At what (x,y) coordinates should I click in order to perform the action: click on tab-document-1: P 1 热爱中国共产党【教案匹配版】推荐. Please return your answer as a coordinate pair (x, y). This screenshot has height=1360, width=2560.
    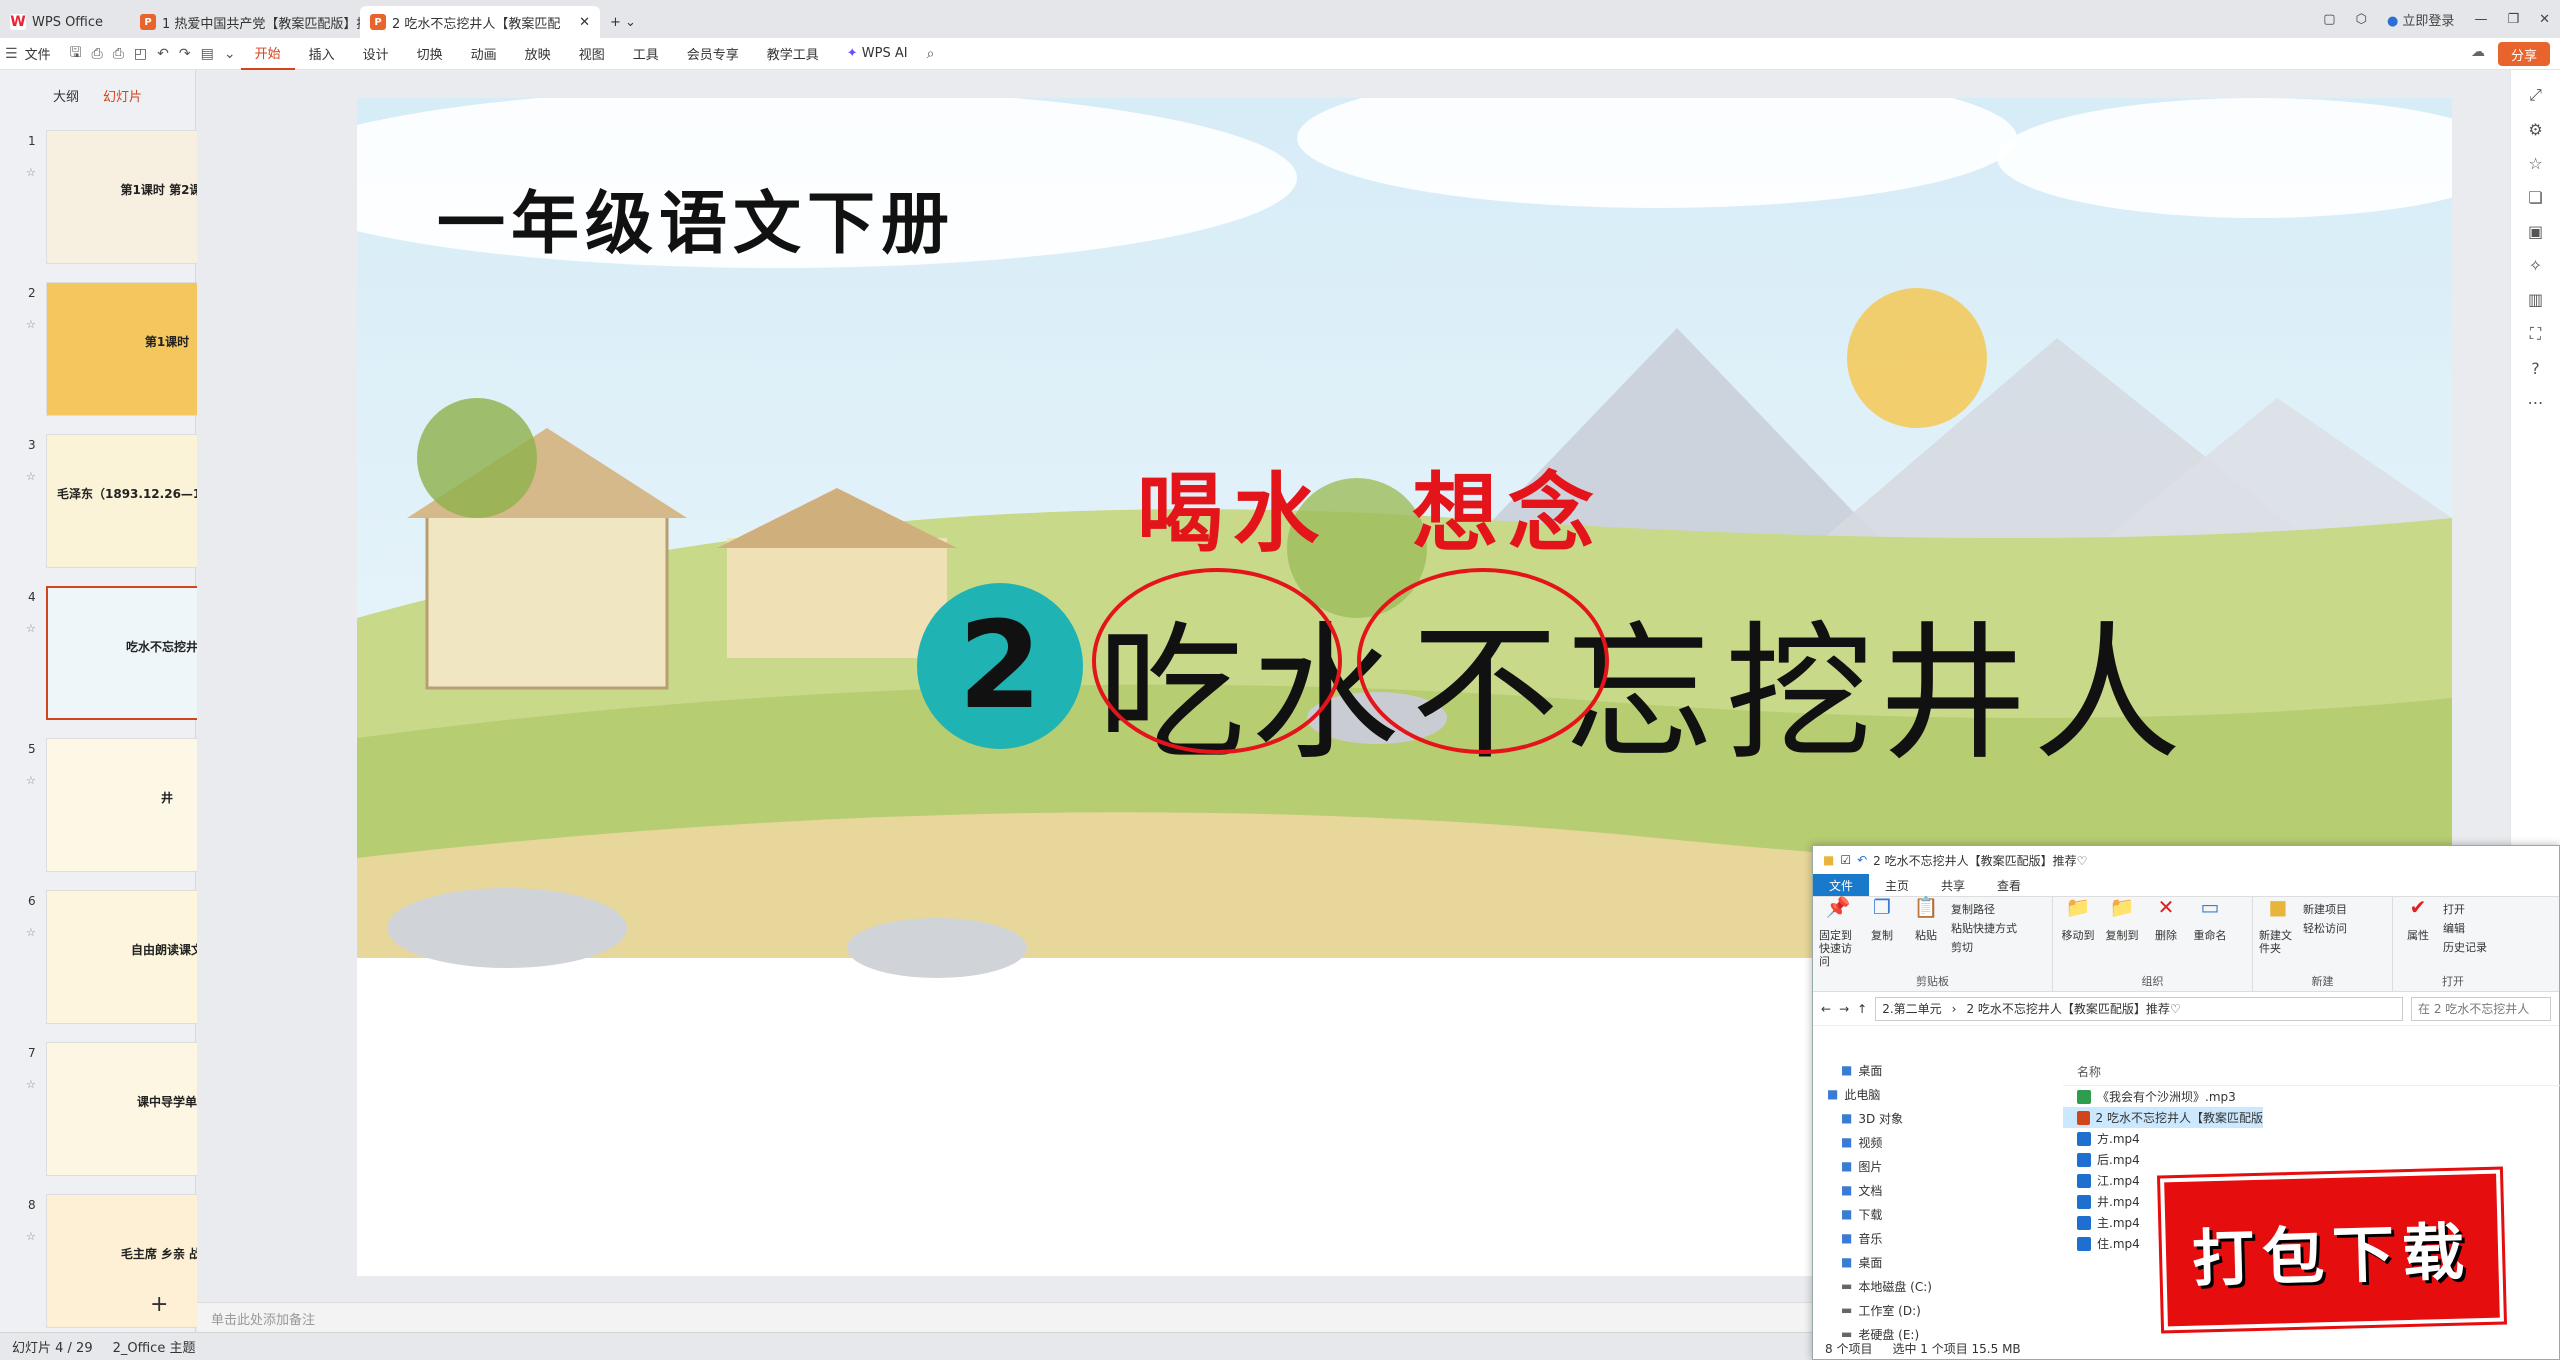
    Looking at the image, I should click on (245, 22).